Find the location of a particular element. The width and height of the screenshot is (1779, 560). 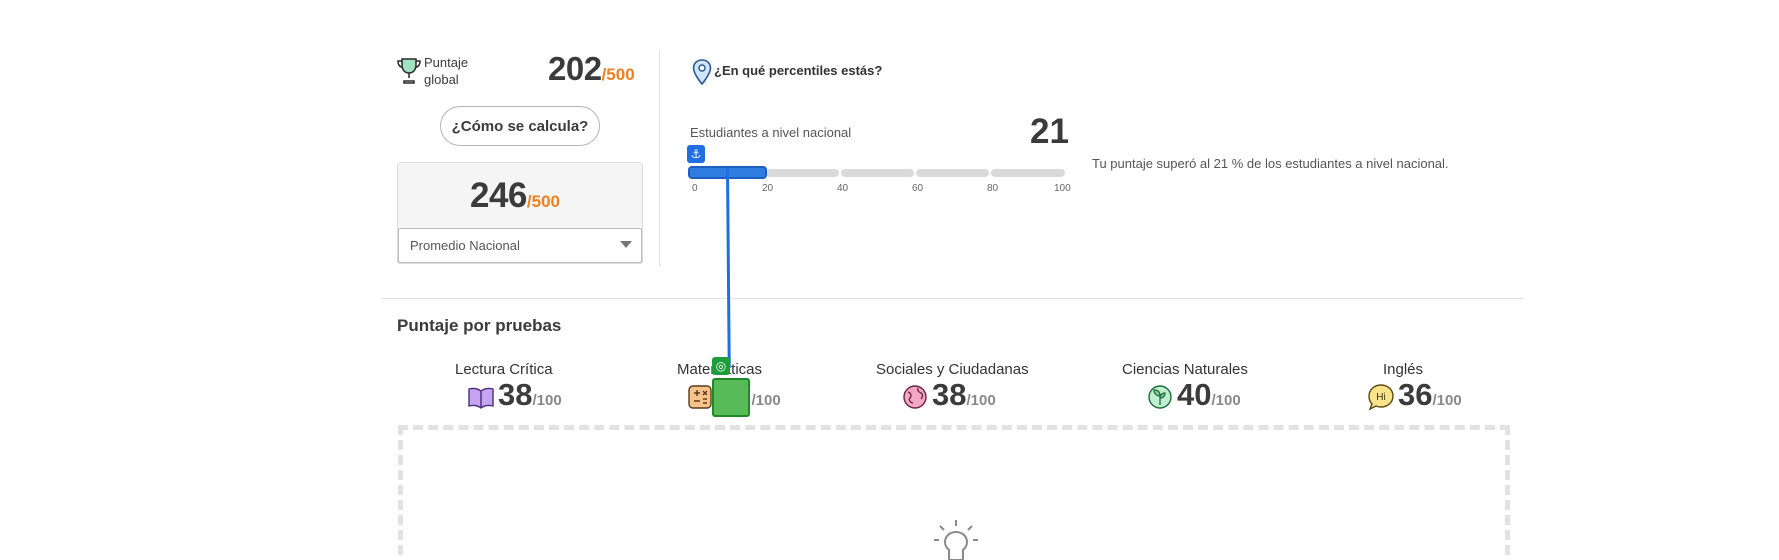

global-score: 202/500 is located at coordinates (591, 69).